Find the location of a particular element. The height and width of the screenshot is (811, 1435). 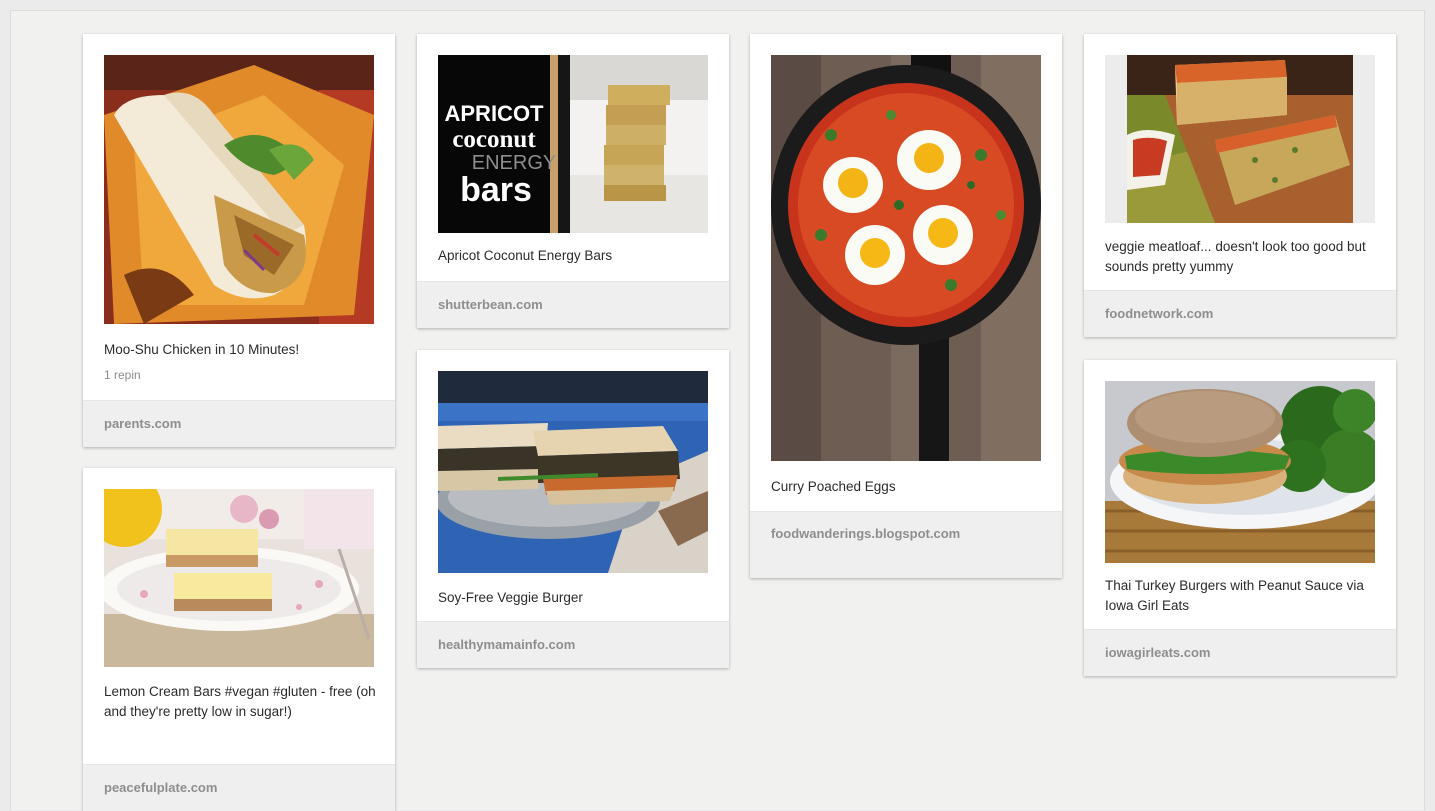

image-text-line1: APRICOT is located at coordinates (495, 113).